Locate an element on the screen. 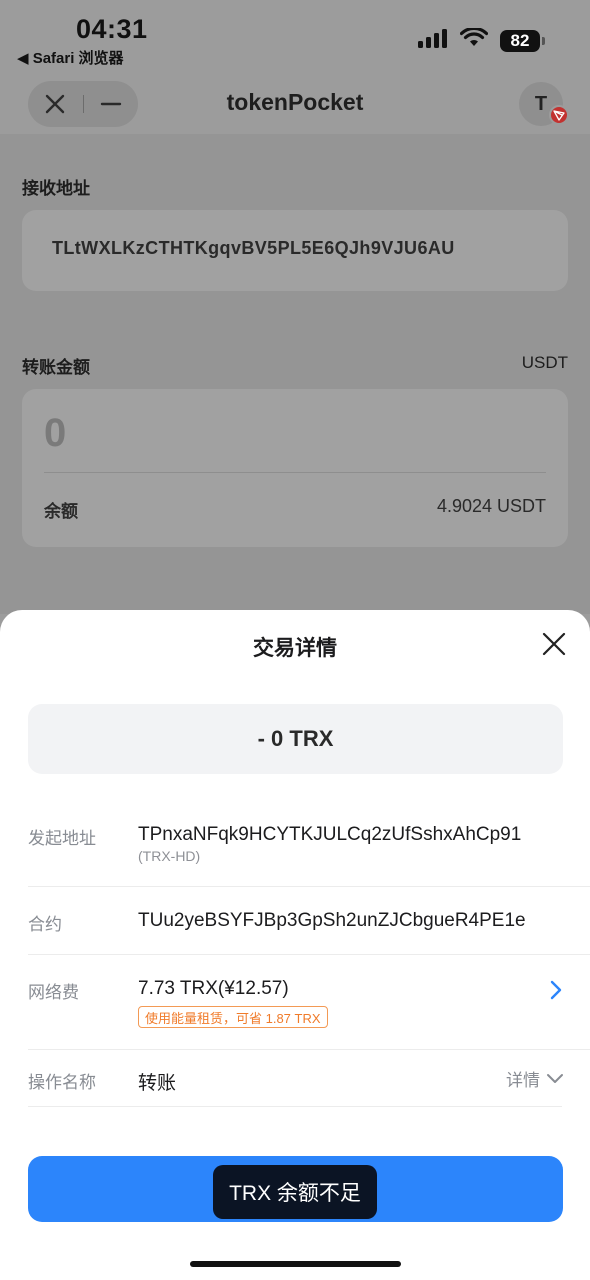  home-indicator is located at coordinates (295, 1264).